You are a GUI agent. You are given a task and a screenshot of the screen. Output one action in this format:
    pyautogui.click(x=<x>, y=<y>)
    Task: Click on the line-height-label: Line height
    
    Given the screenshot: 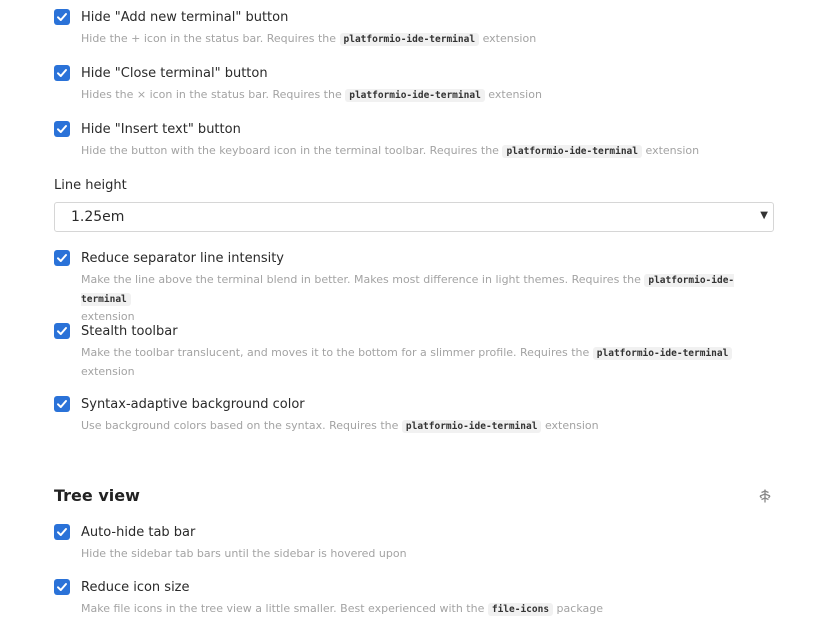 What is the action you would take?
    pyautogui.click(x=90, y=185)
    